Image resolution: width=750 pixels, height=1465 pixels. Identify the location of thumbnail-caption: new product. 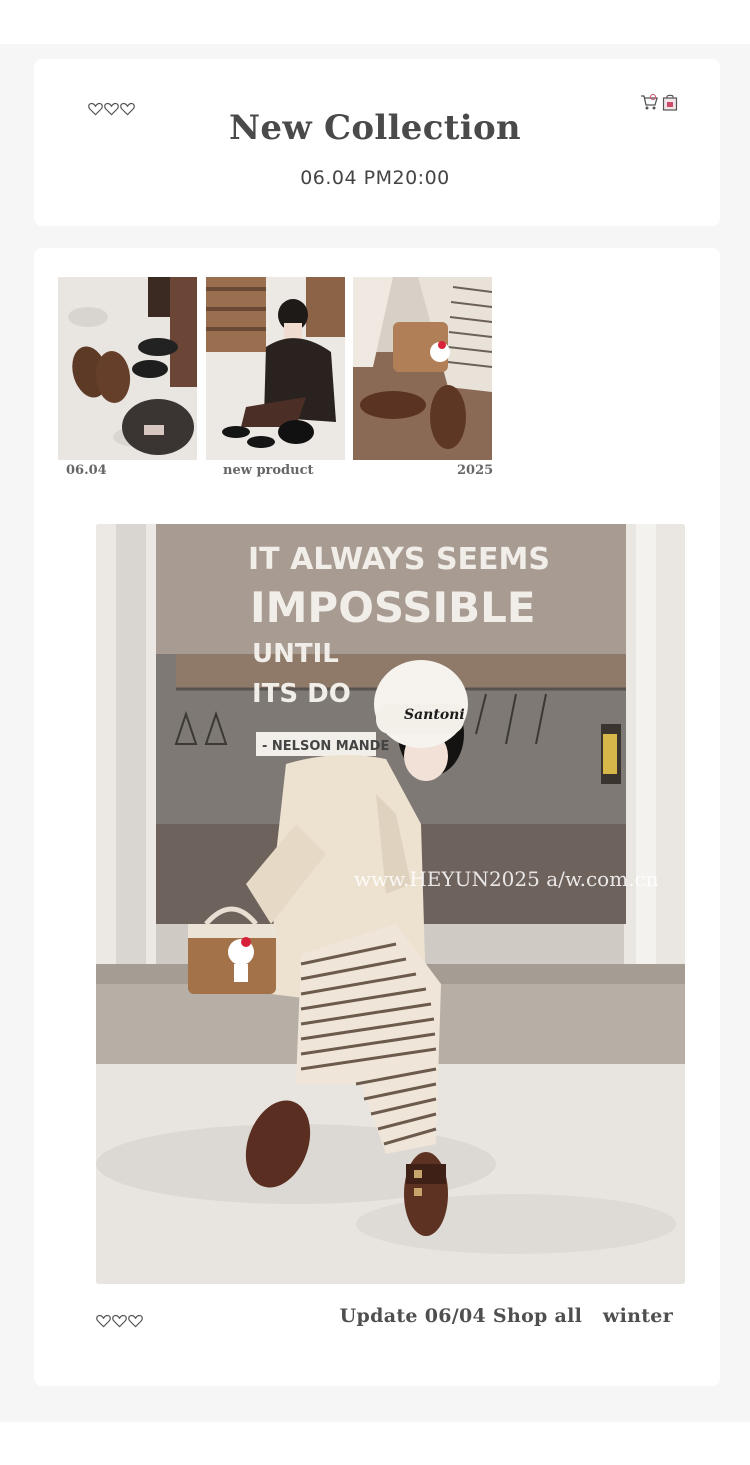
(268, 470).